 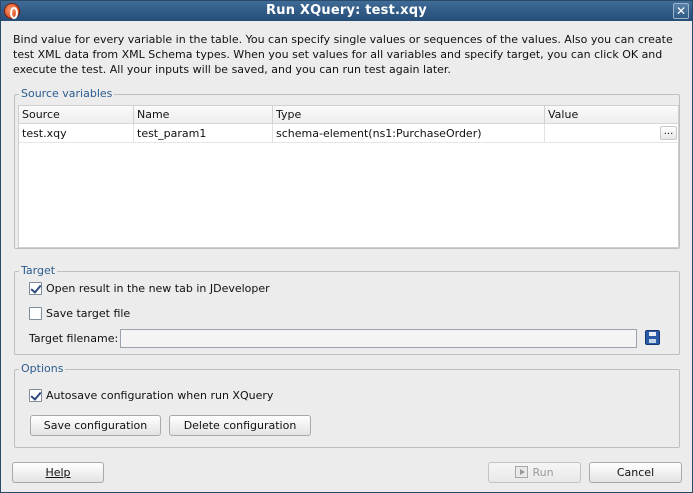 What do you see at coordinates (158, 288) in the screenshot?
I see `open-result-label: Open result in the new tab in JDeveloper` at bounding box center [158, 288].